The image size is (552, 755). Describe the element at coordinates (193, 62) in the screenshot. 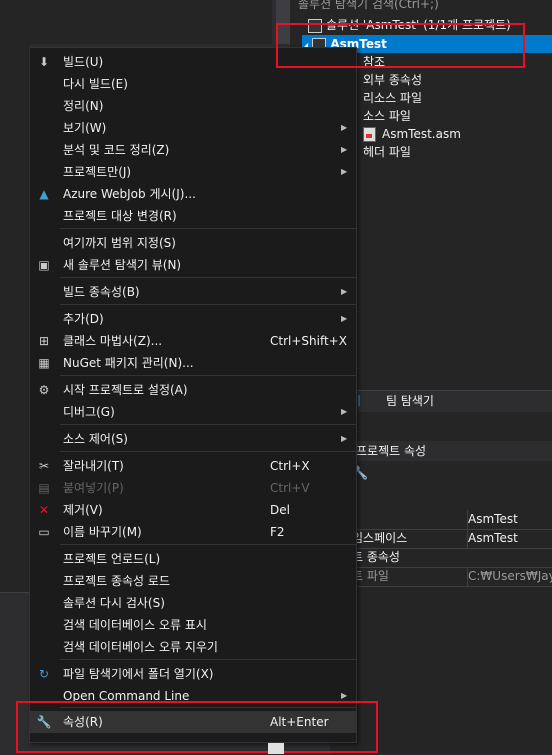

I see `menu-item: ⬇ 빌드(U)` at that location.